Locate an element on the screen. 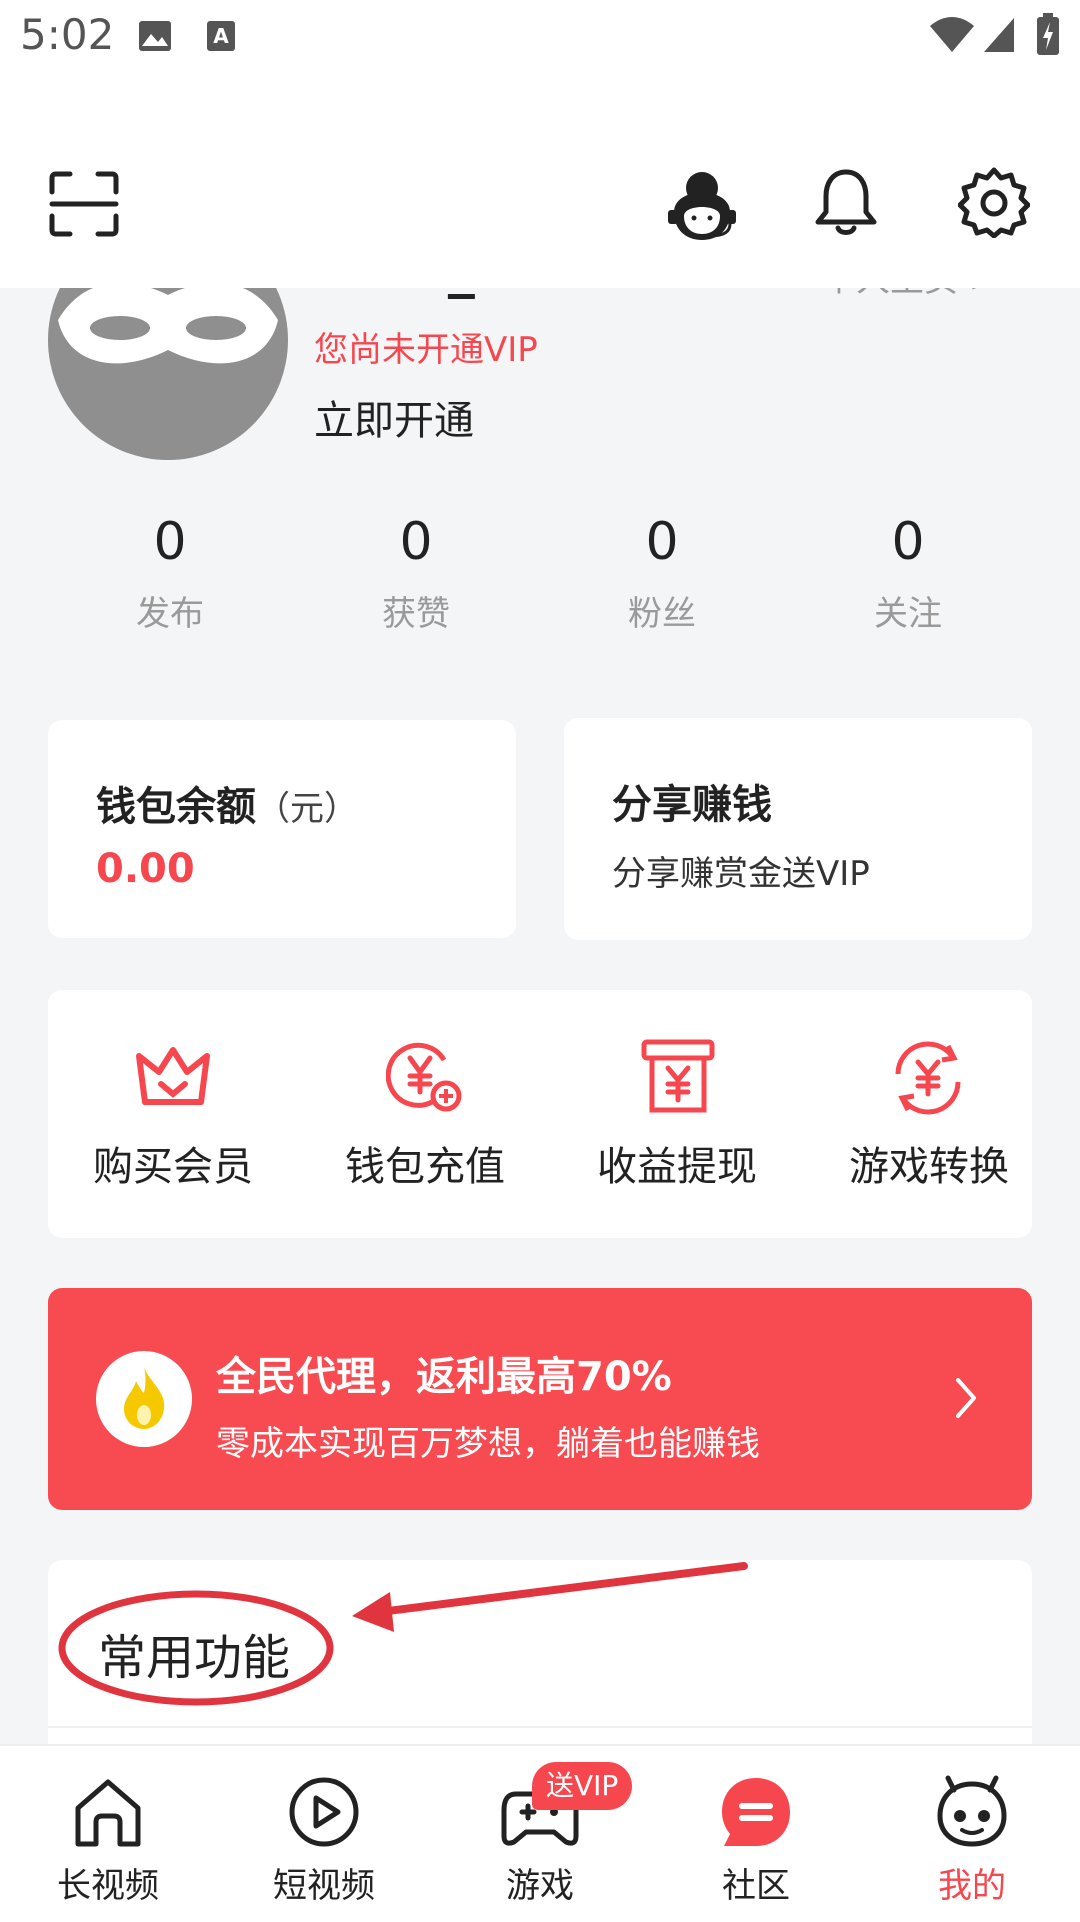  stat-likes: 0 获赞 is located at coordinates (416, 573).